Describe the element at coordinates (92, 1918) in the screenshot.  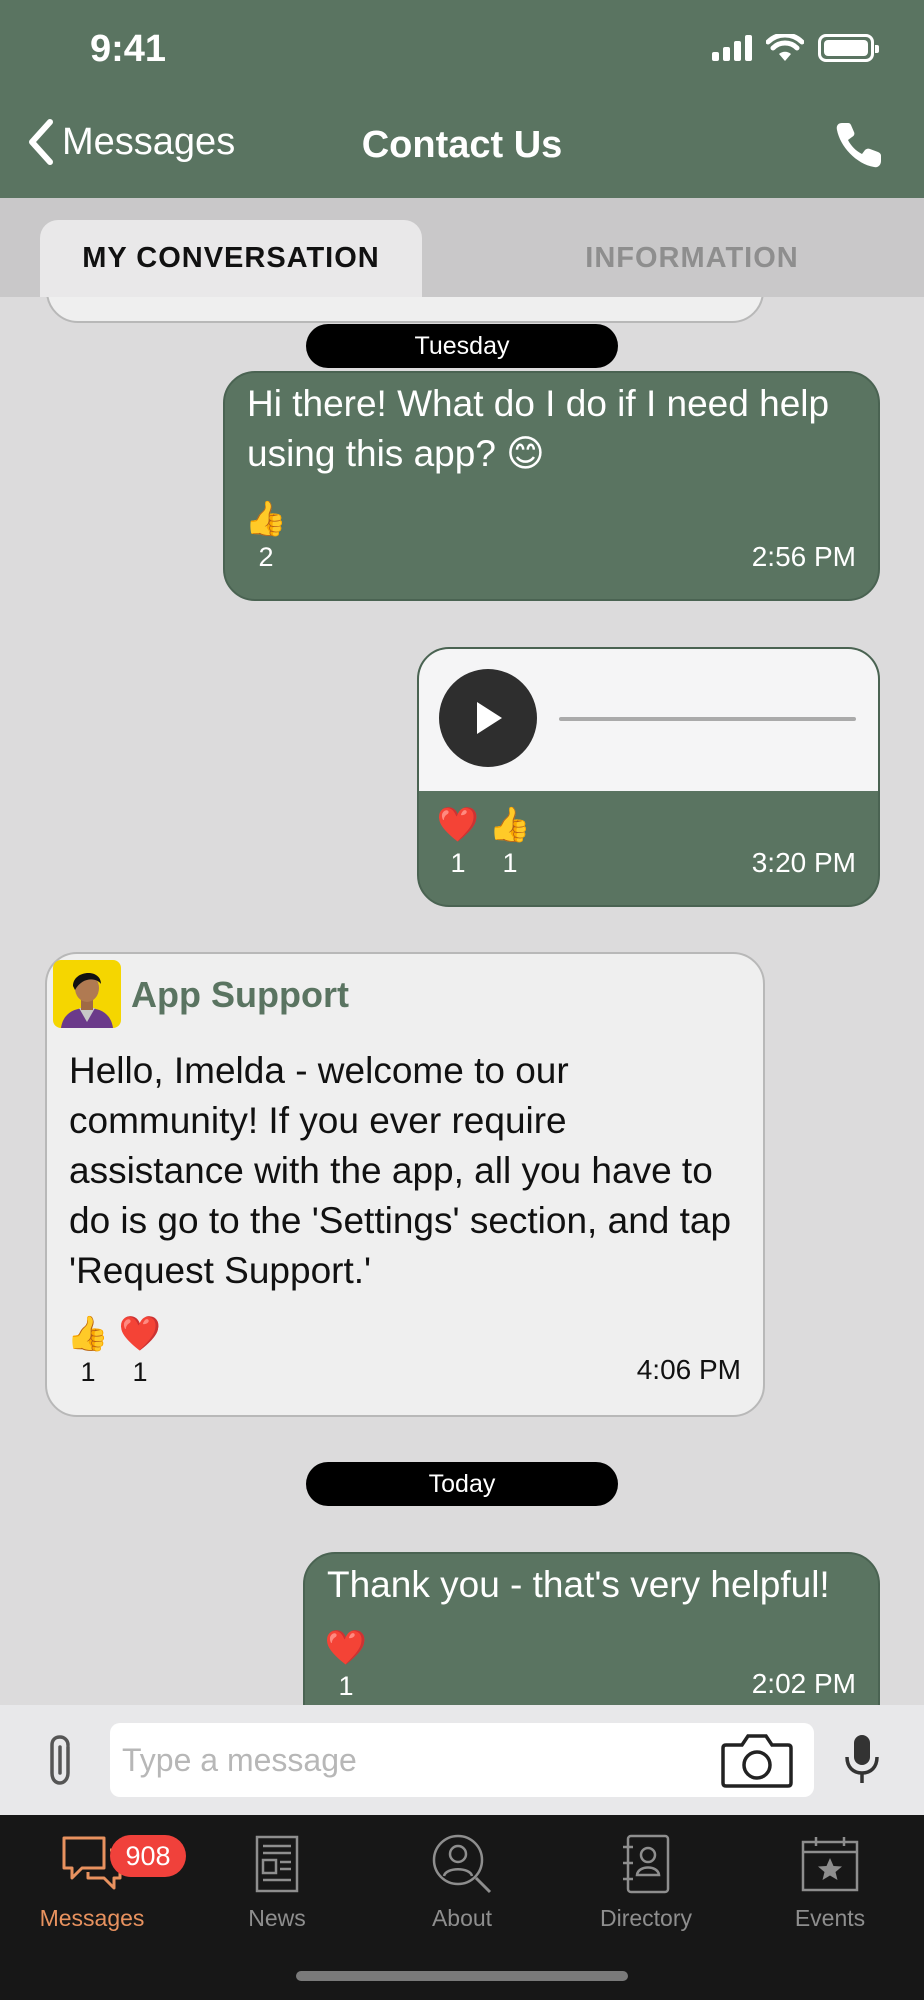
I see `tabbar-label: Messages` at that location.